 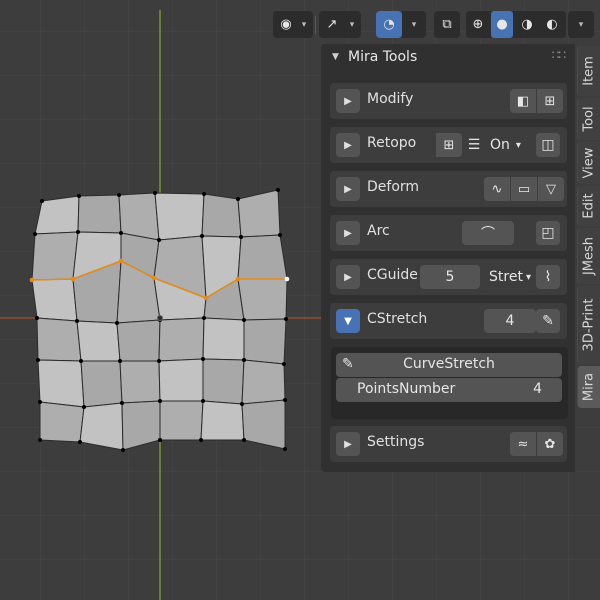 I want to click on subpanel-modify: ▶ Modify ◧ ⊞, so click(x=448, y=101).